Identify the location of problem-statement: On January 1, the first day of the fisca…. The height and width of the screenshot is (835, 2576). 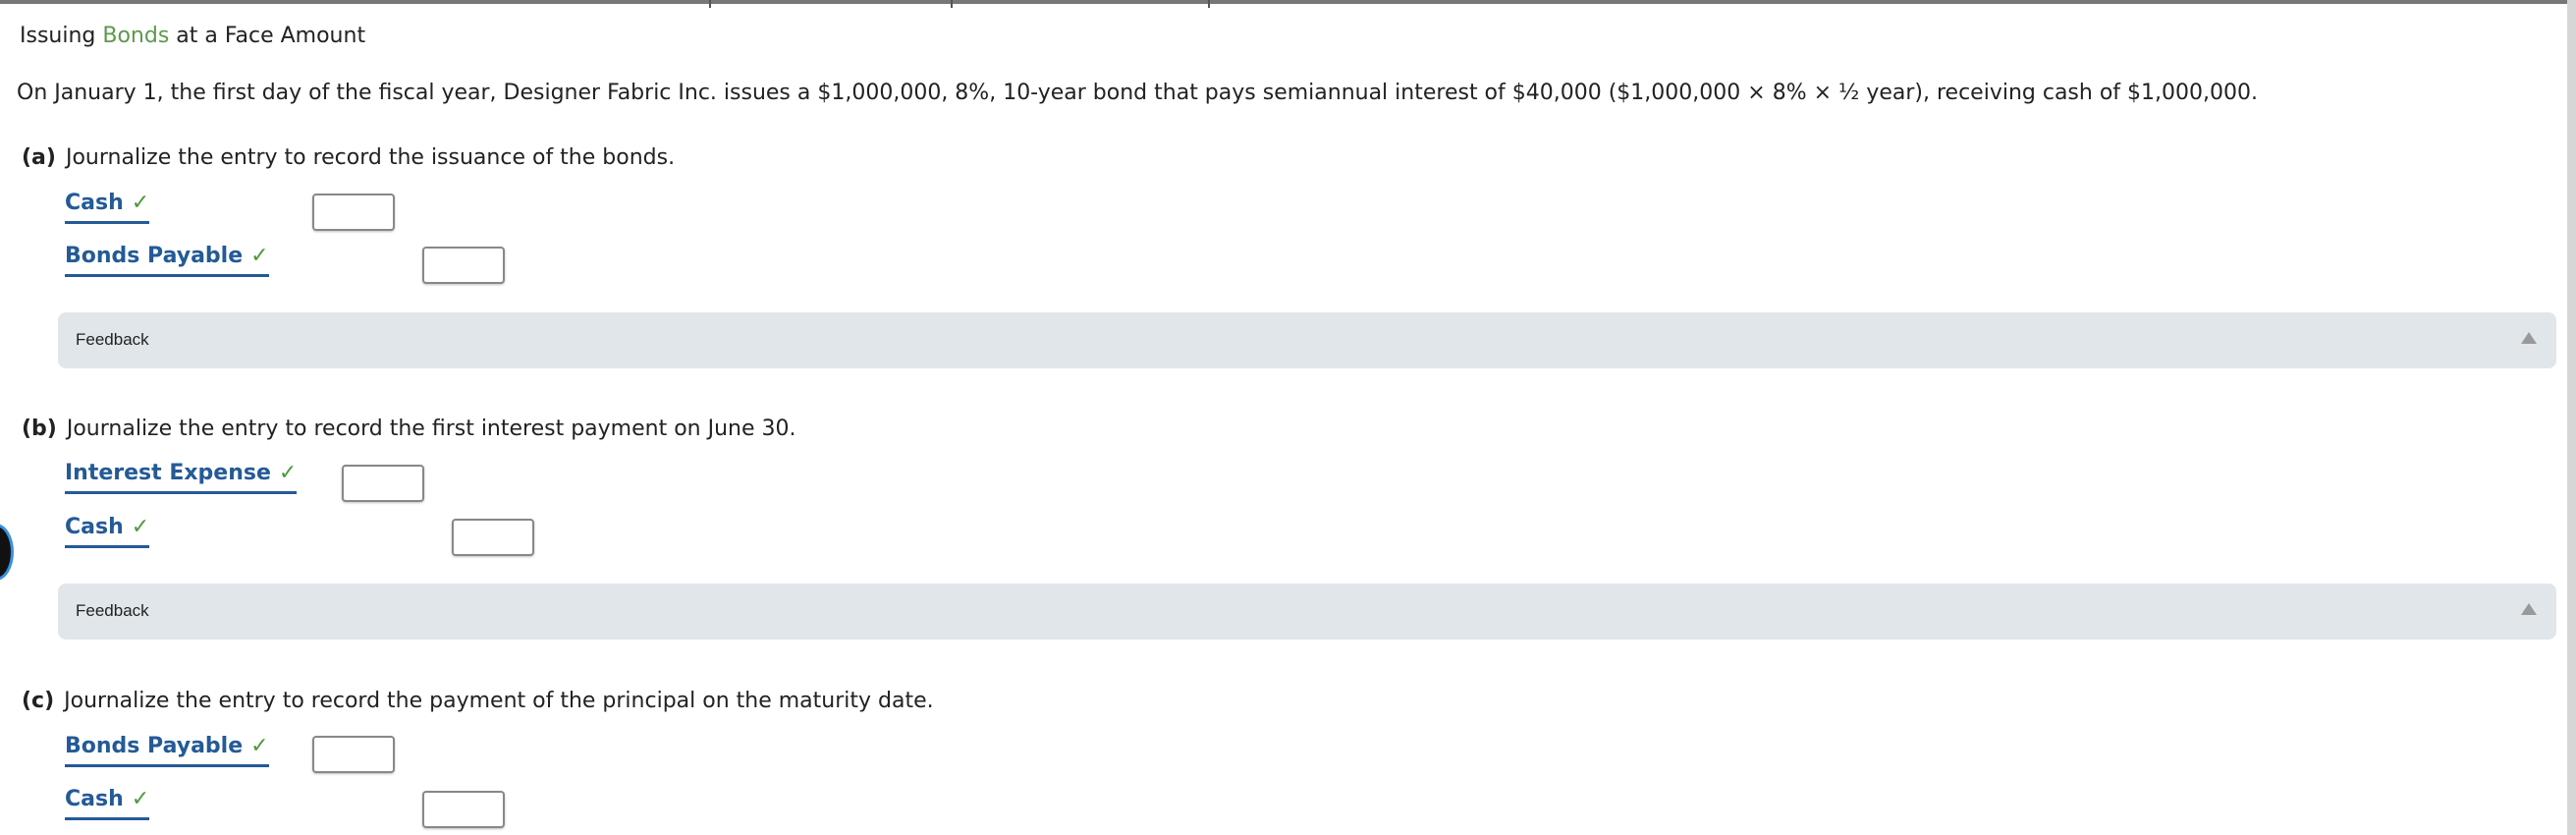
(1137, 93).